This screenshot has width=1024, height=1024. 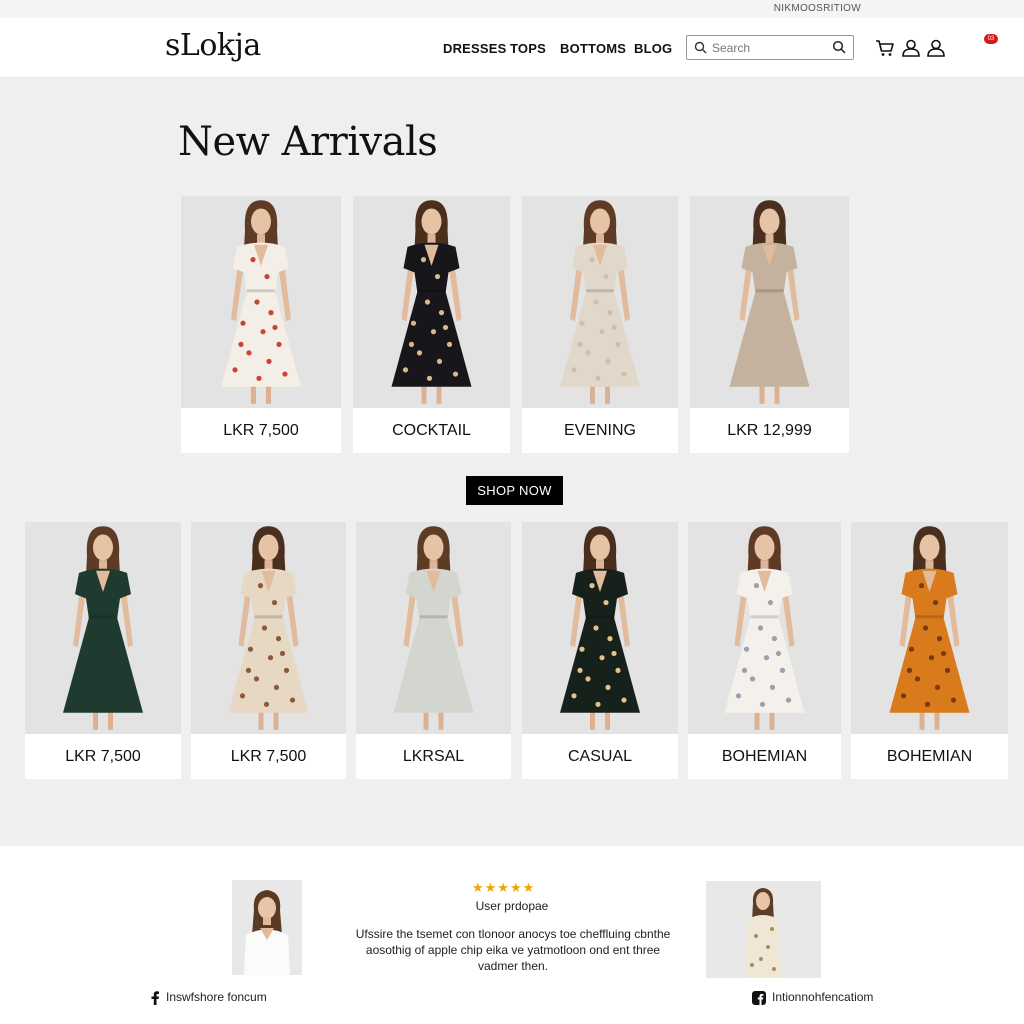 What do you see at coordinates (700, 47) in the screenshot?
I see `search-icon` at bounding box center [700, 47].